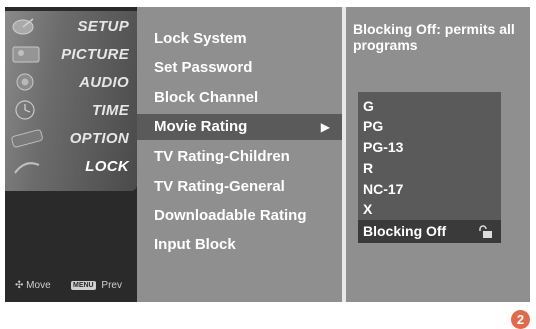  Describe the element at coordinates (67, 55) in the screenshot. I see `category-picture: PICTURE` at that location.